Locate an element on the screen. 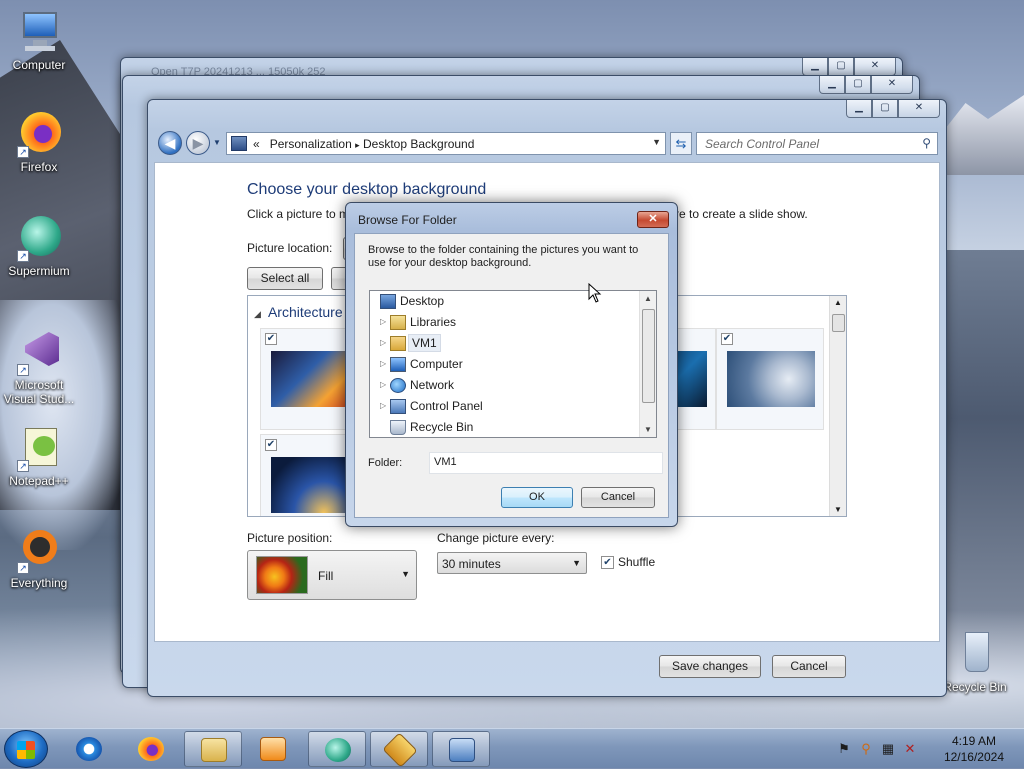 The width and height of the screenshot is (1024, 769). search-icon: ⚲ is located at coordinates (926, 143).